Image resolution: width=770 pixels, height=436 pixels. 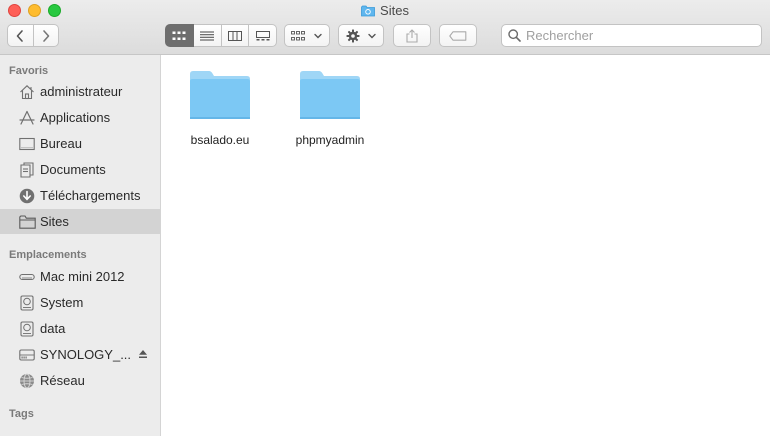 What do you see at coordinates (62, 380) in the screenshot?
I see `sidebar-item-label: Réseau` at bounding box center [62, 380].